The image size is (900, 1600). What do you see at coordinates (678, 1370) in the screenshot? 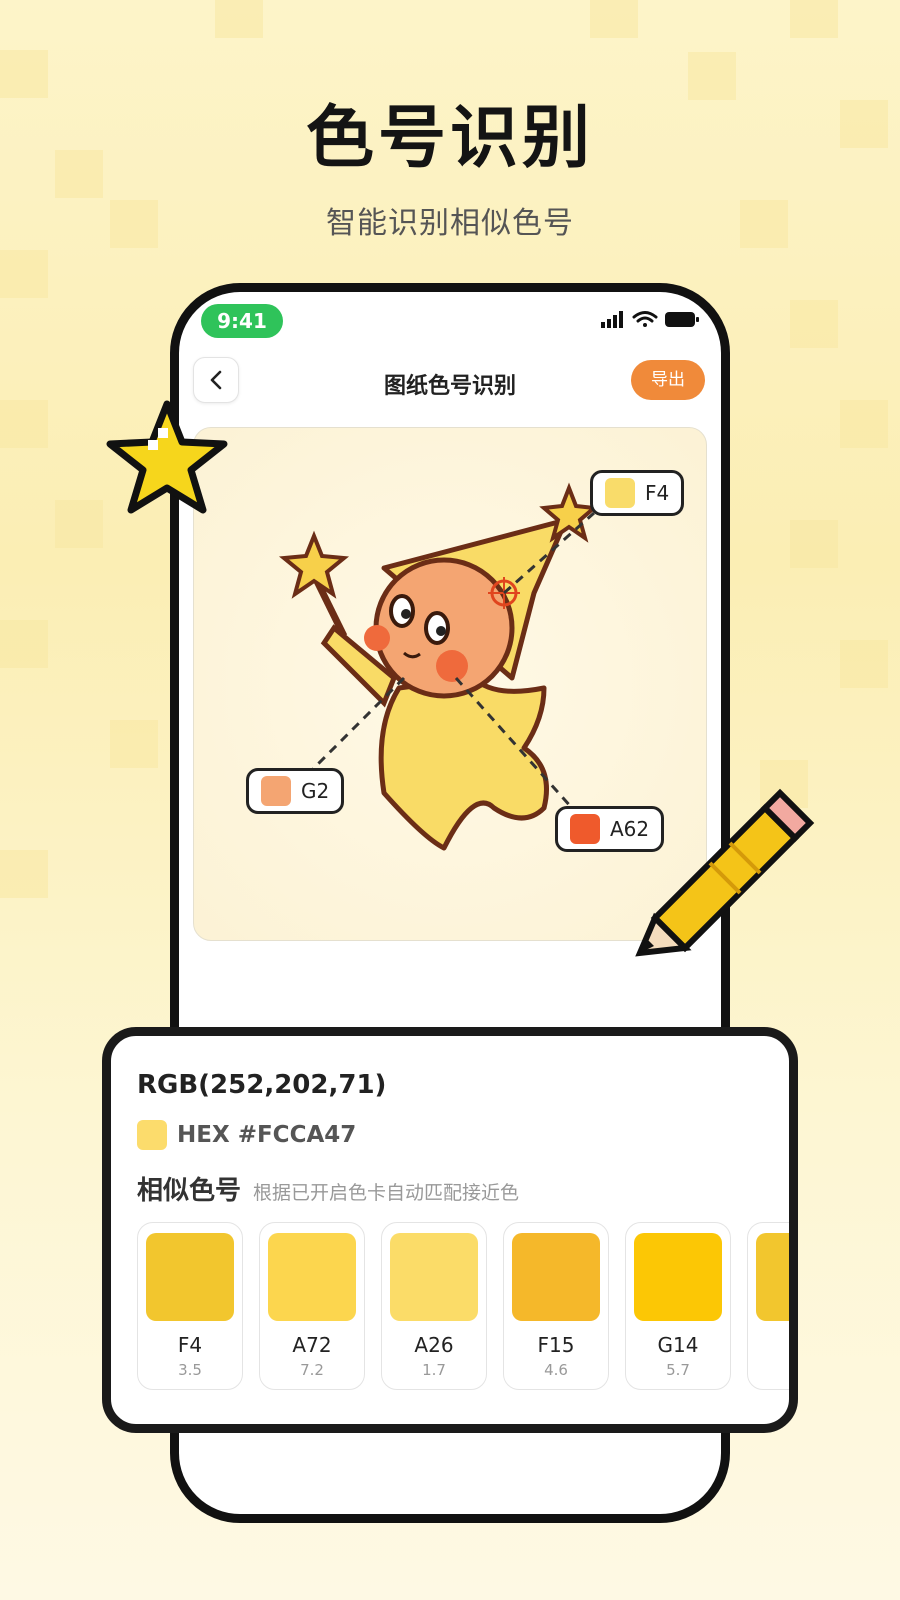
I see `similar-color-distance: 5.7` at bounding box center [678, 1370].